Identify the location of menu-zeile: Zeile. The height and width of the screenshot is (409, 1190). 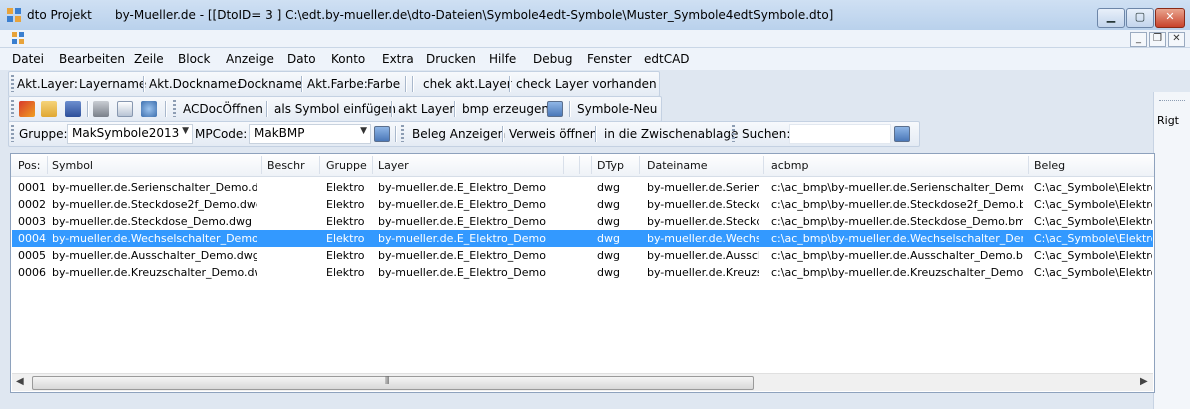
(149, 59).